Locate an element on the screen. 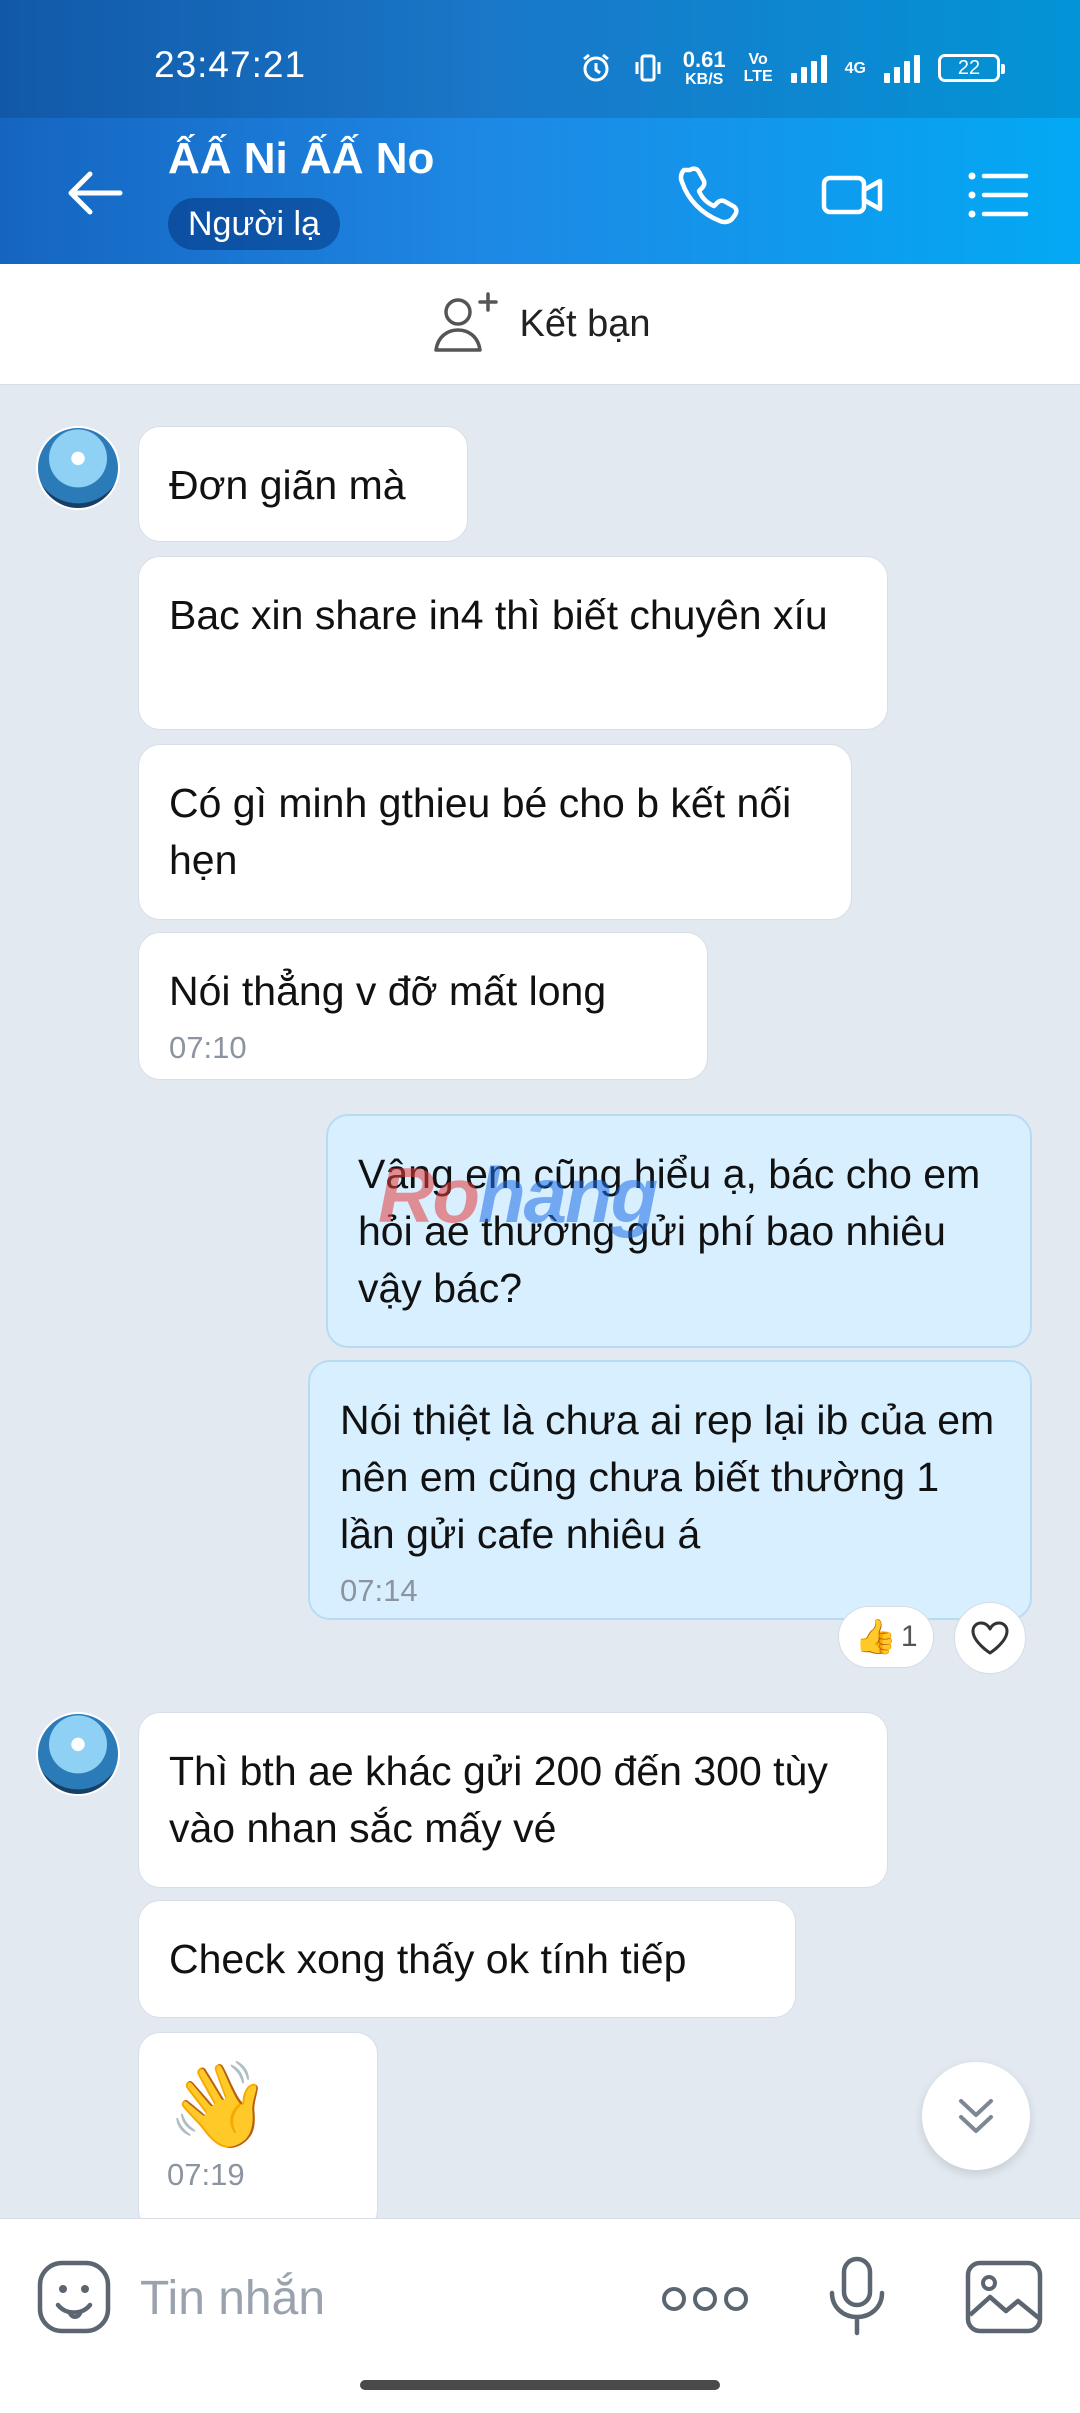 The height and width of the screenshot is (2413, 1080). volte-label: Vo LTE is located at coordinates (758, 68).